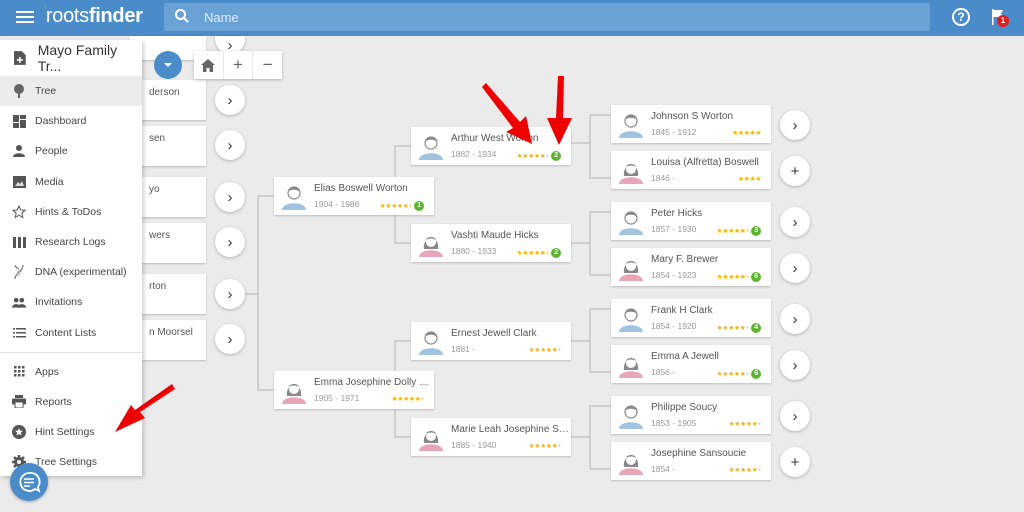  What do you see at coordinates (691, 221) in the screenshot?
I see `person-card: Peter Hicks 1857 - 1930 ★★★★★+ 3` at bounding box center [691, 221].